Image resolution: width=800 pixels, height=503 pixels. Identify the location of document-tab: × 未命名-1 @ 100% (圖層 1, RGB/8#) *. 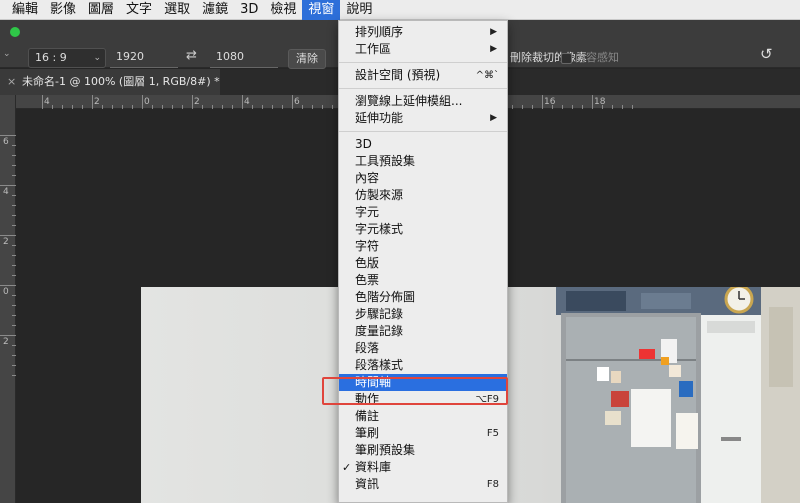
(110, 82).